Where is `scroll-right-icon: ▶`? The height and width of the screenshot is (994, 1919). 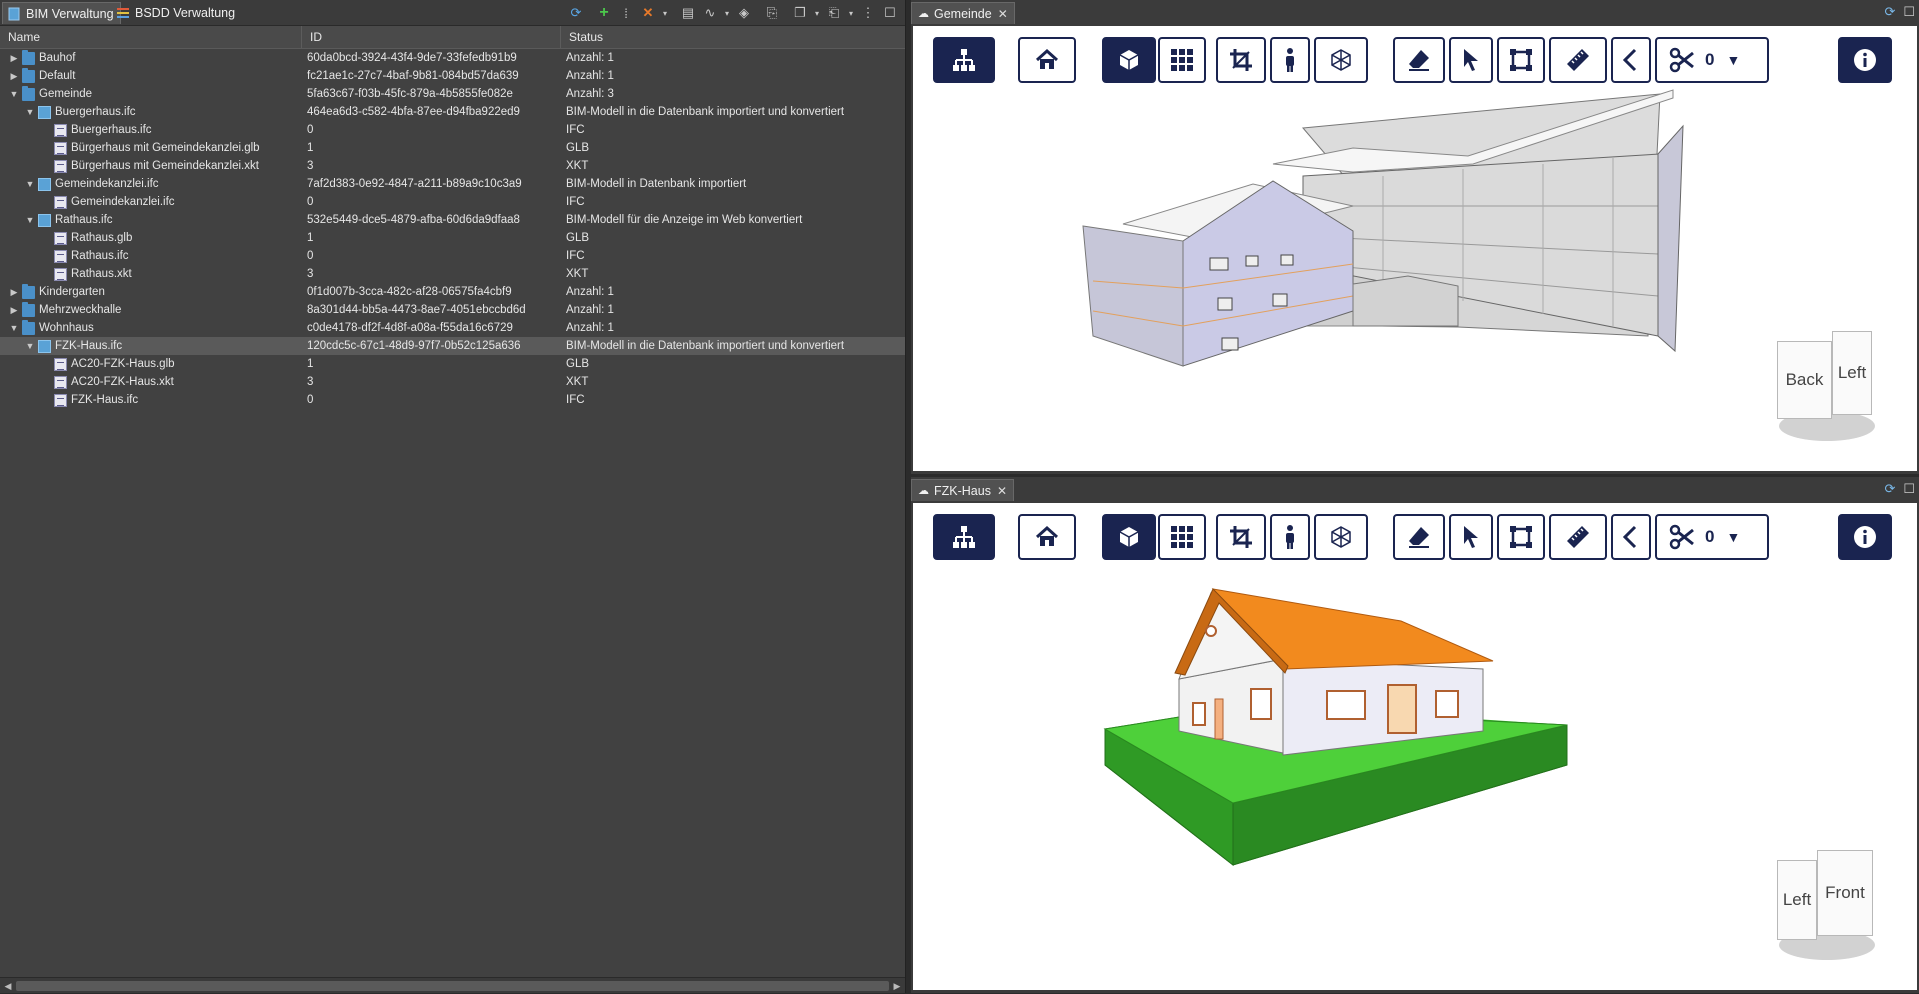 scroll-right-icon: ▶ is located at coordinates (897, 986).